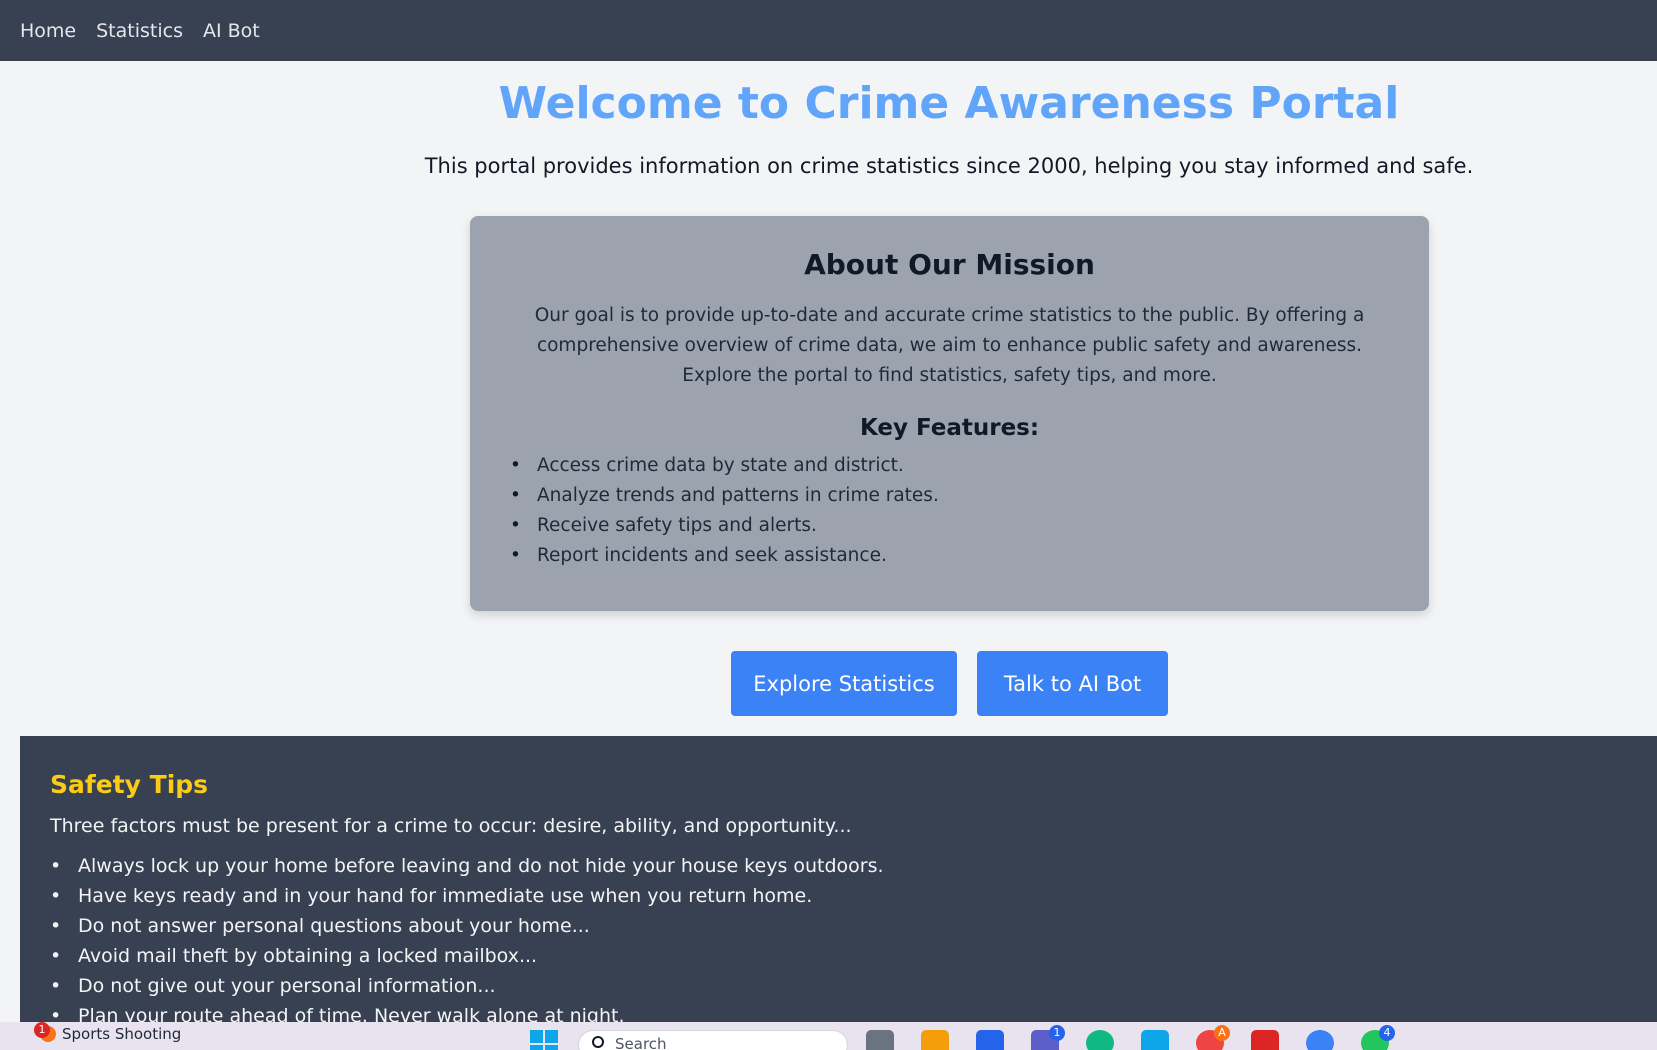 This screenshot has height=1050, width=1657. Describe the element at coordinates (139, 31) in the screenshot. I see `nav-statistics-link: Statistics` at that location.